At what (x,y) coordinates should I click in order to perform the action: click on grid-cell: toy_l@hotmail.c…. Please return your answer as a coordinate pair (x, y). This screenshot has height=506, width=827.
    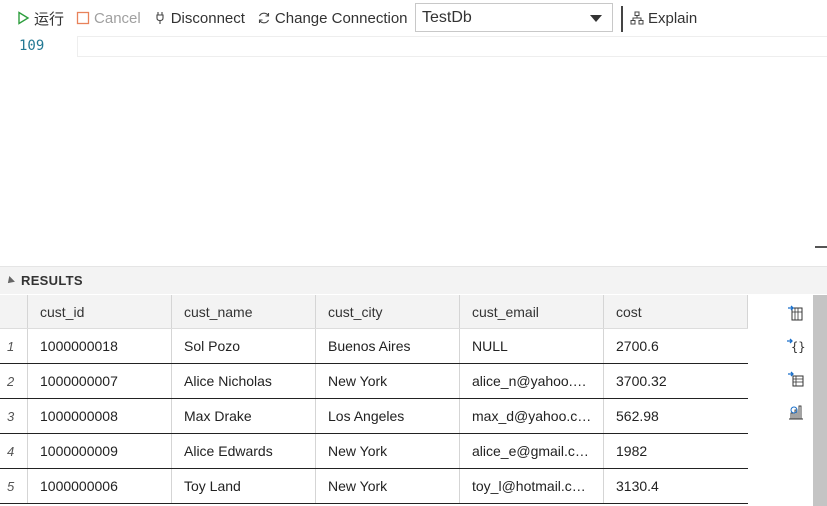
    Looking at the image, I should click on (532, 486).